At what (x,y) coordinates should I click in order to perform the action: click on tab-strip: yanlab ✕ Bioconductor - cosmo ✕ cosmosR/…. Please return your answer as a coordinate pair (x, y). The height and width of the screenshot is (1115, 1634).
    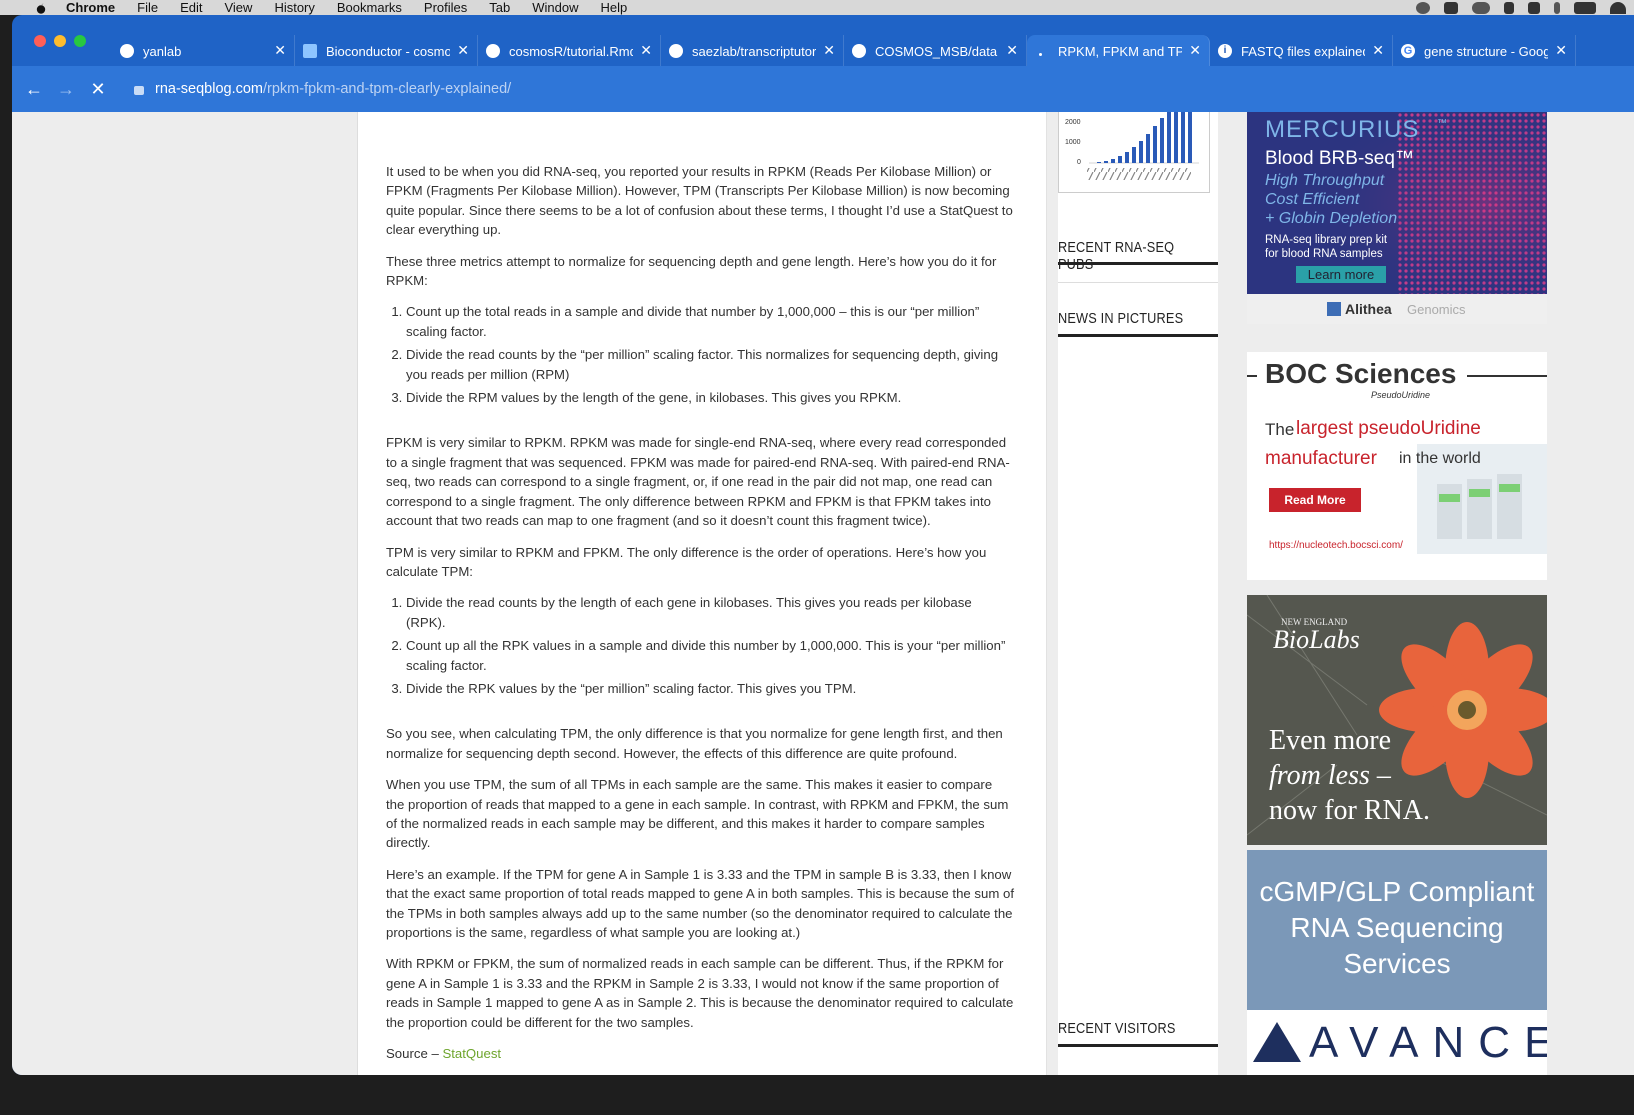
    Looking at the image, I should click on (844, 52).